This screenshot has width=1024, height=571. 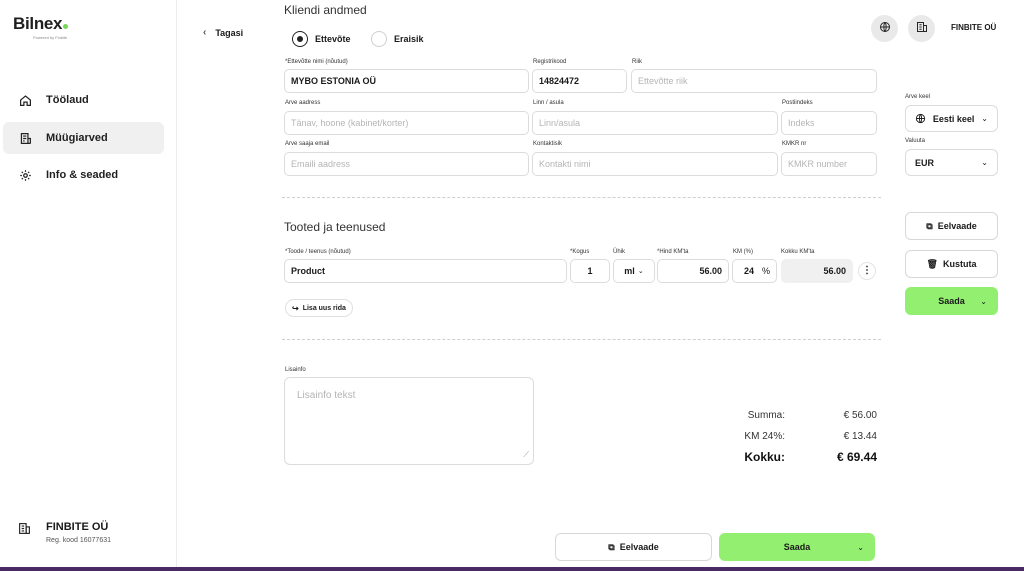 I want to click on reg-code-field: 14824472, so click(x=579, y=81).